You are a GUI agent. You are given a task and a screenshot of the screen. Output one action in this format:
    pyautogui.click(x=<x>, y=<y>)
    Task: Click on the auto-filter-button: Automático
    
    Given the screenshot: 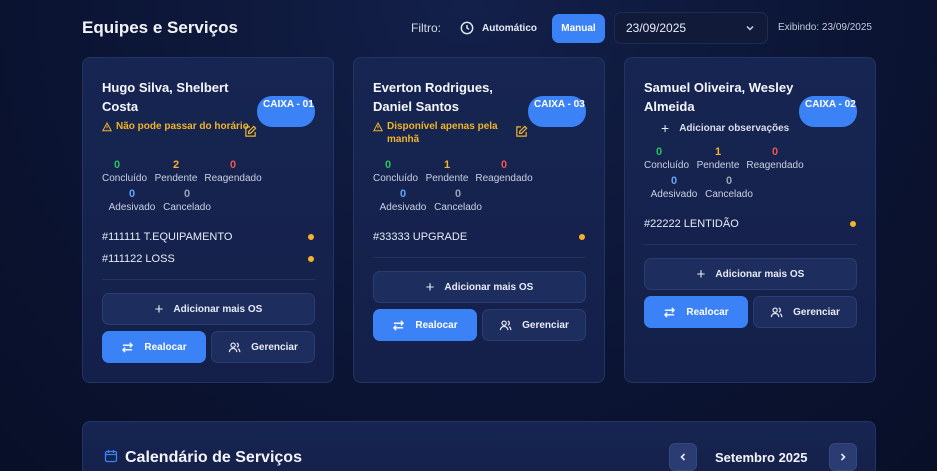 What is the action you would take?
    pyautogui.click(x=498, y=28)
    